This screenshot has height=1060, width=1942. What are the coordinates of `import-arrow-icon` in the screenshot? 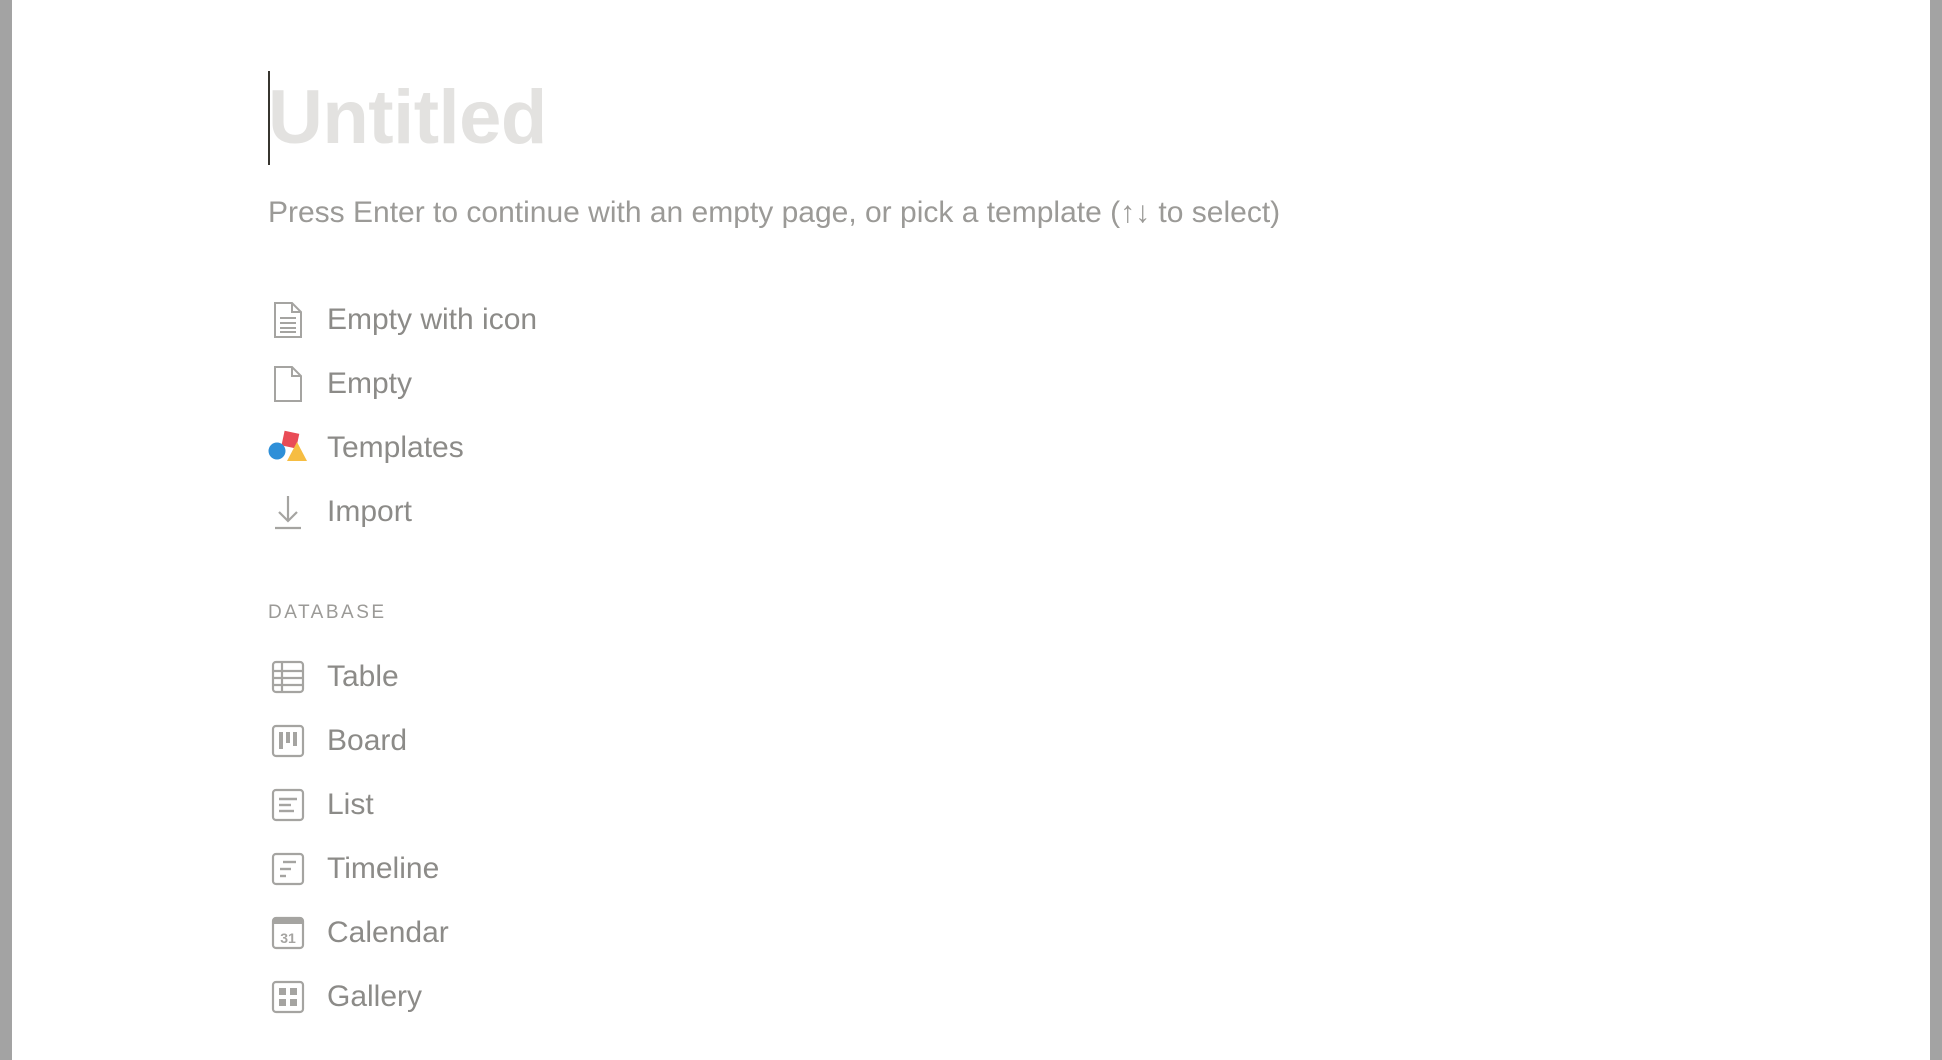 It's located at (288, 512).